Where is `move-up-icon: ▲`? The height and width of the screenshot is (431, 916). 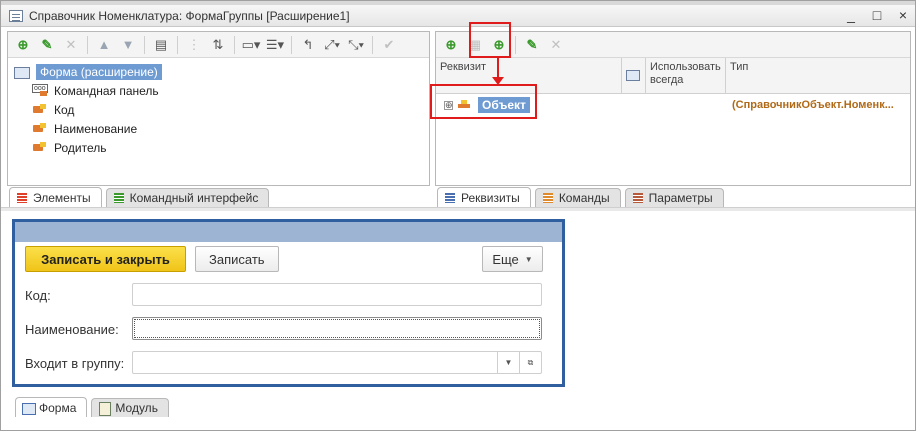
move-up-icon: ▲ is located at coordinates (104, 45).